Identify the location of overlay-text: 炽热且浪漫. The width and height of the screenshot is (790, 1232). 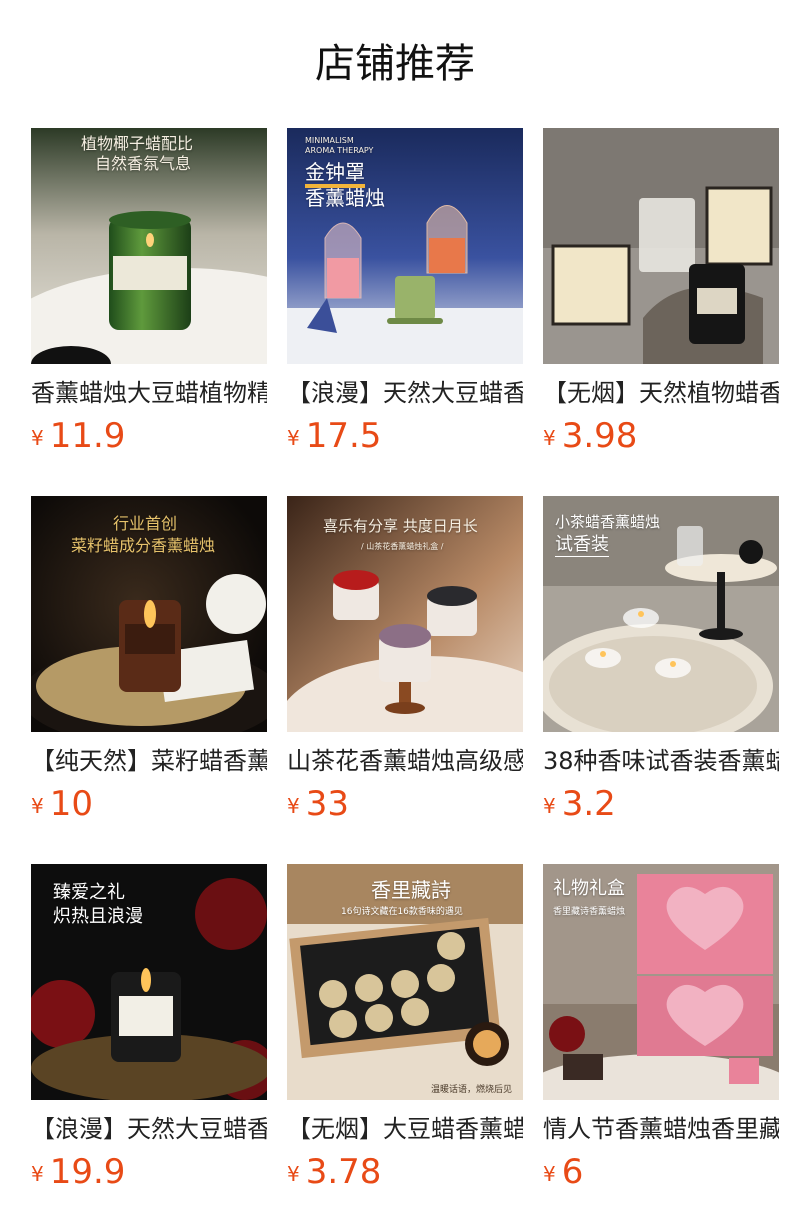
(98, 916).